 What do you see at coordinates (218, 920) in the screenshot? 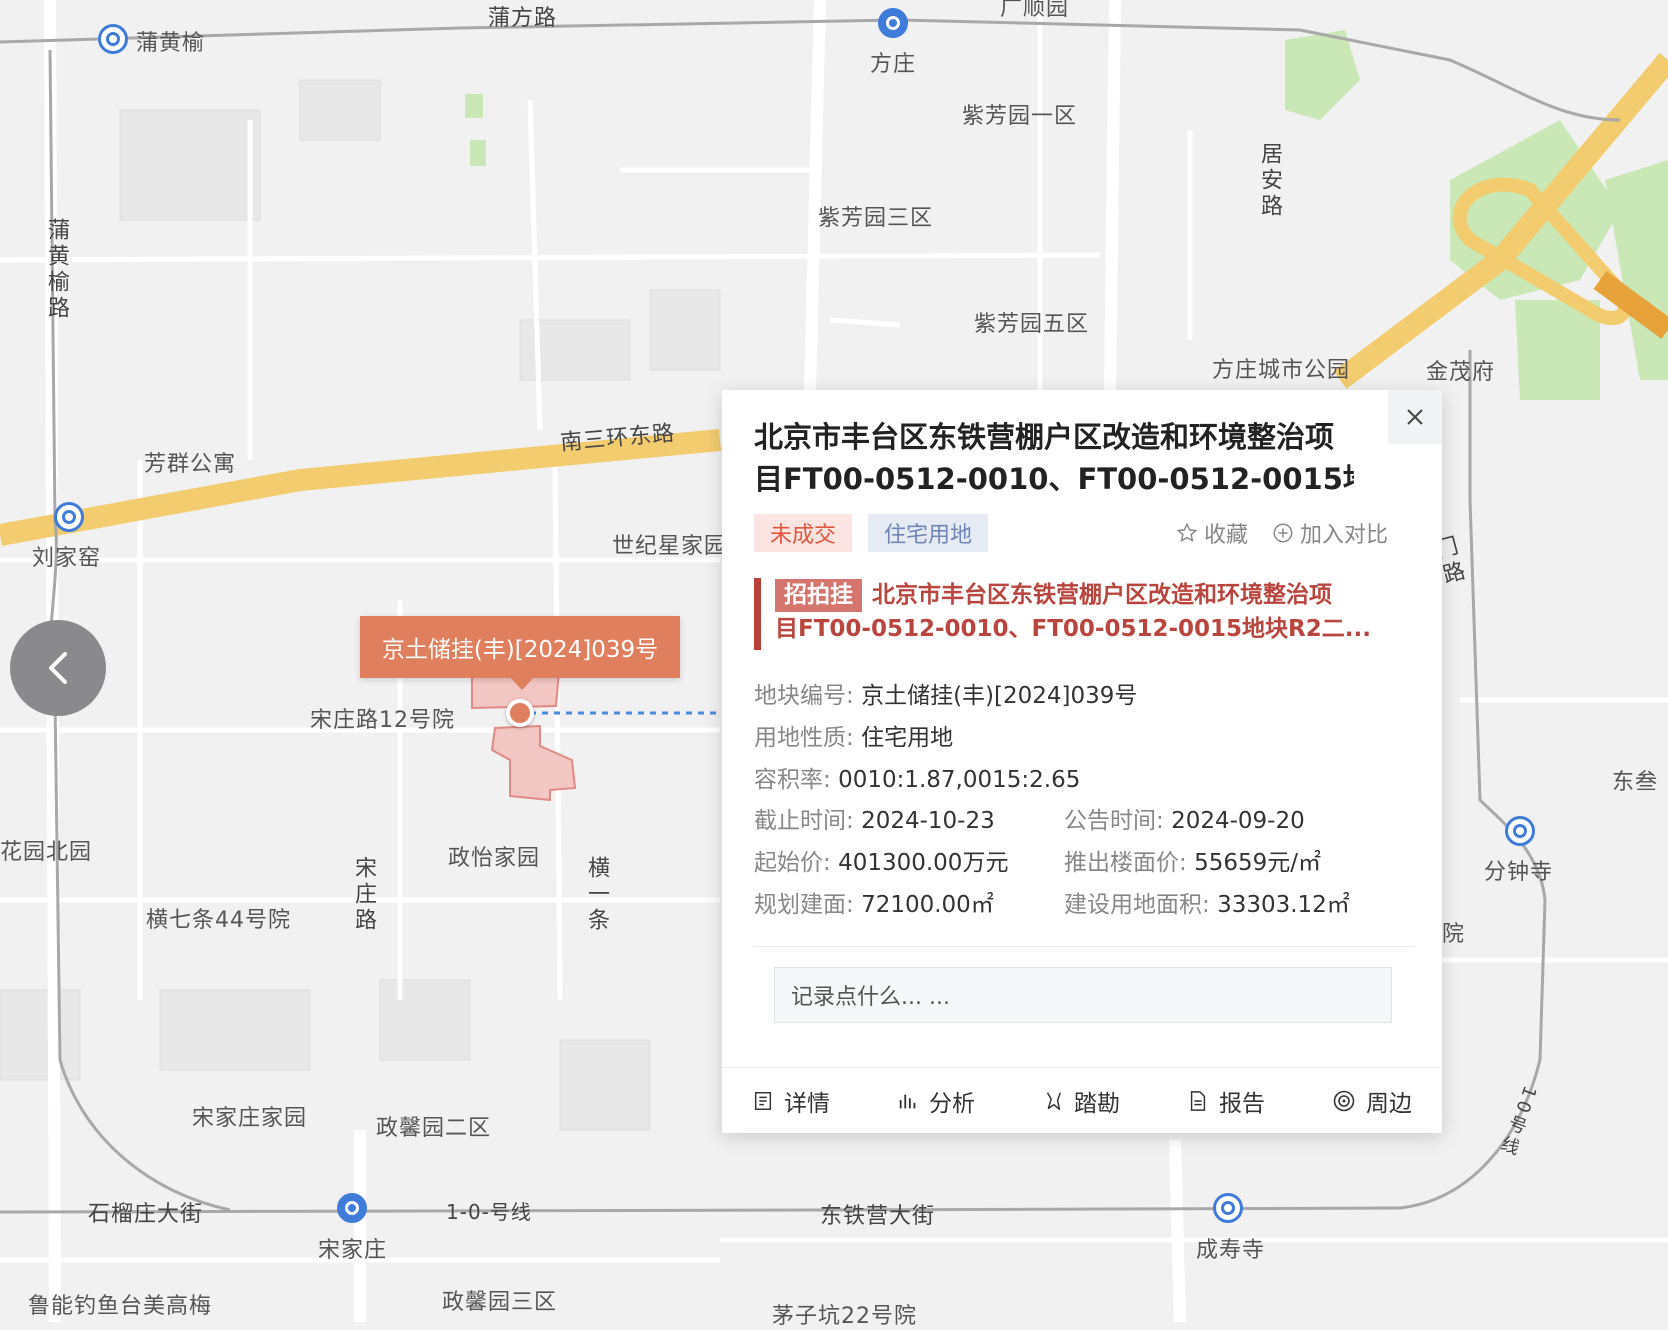
I see `map-label: 横七条44号院` at bounding box center [218, 920].